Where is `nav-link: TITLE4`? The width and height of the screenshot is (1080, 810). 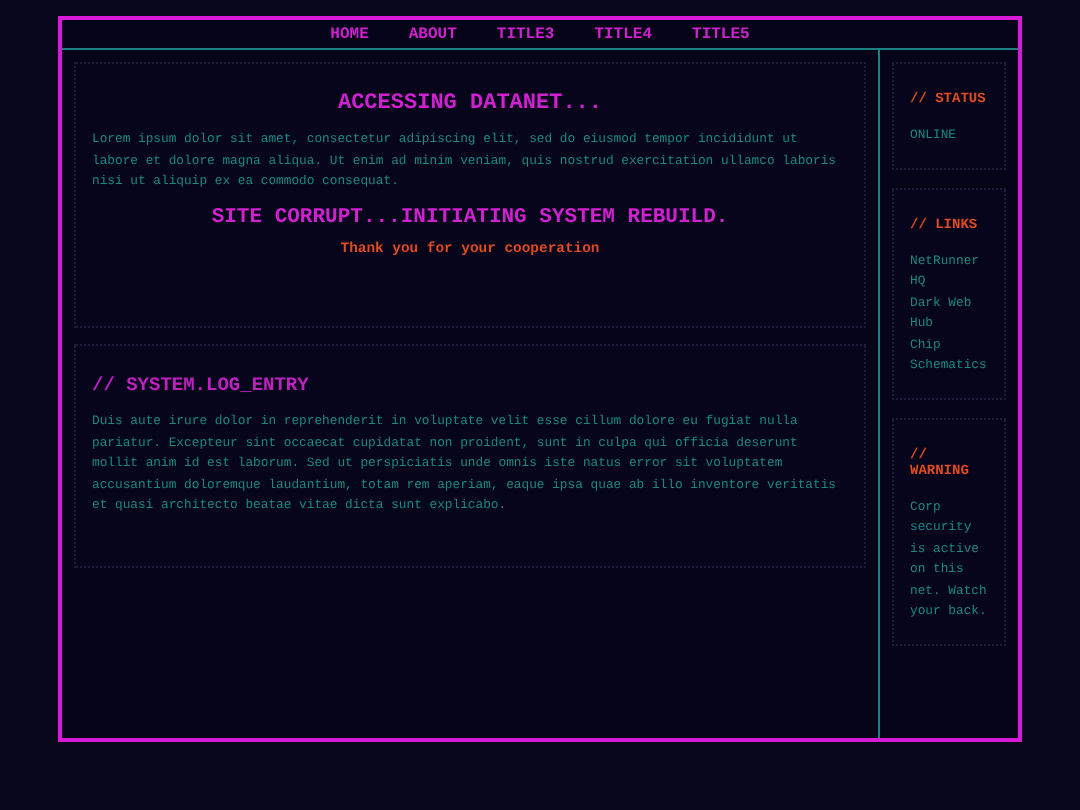
nav-link: TITLE4 is located at coordinates (623, 35).